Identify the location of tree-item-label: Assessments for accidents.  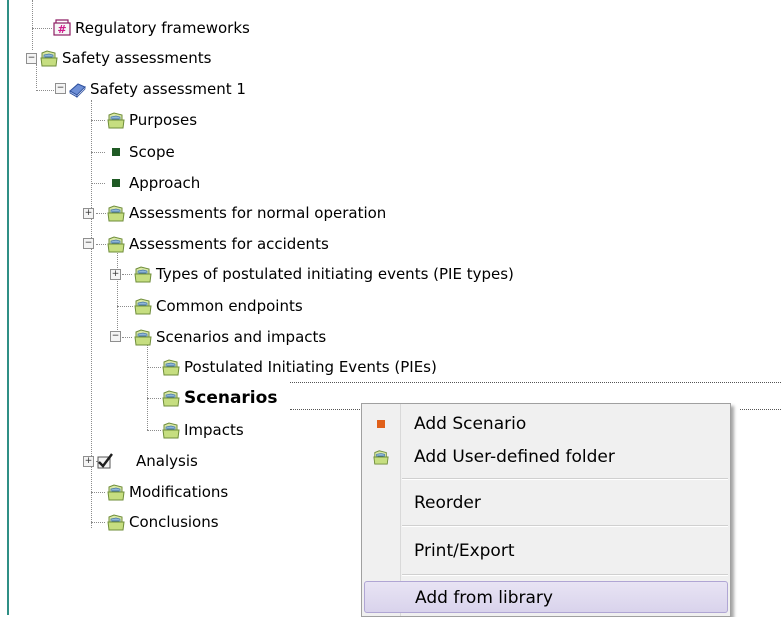
(229, 244).